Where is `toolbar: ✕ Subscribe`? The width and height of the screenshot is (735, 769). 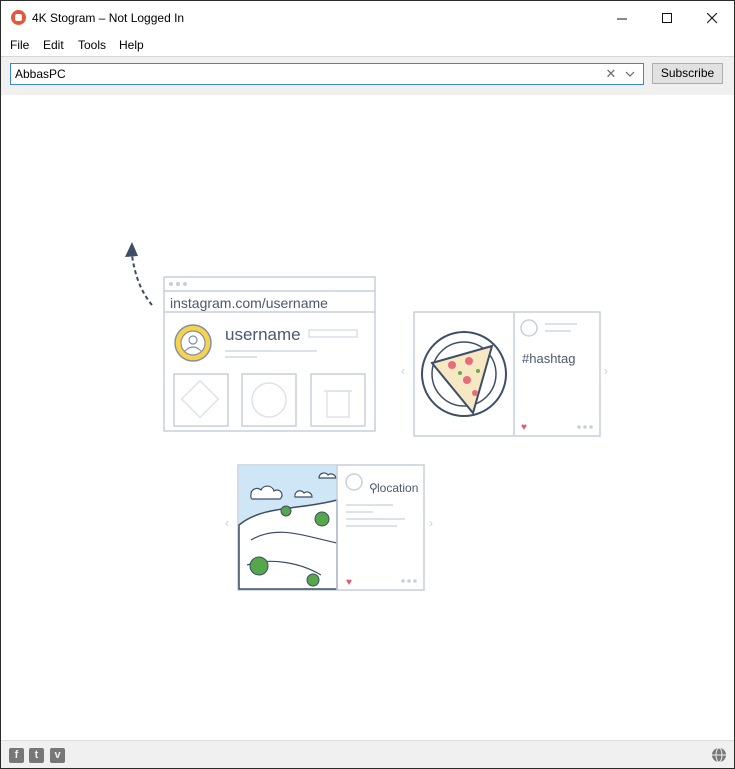 toolbar: ✕ Subscribe is located at coordinates (367, 76).